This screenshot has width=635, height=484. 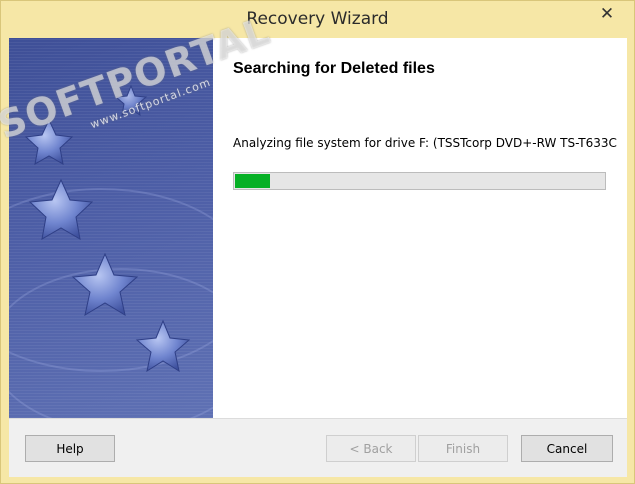 What do you see at coordinates (70, 448) in the screenshot?
I see `help-button: Help` at bounding box center [70, 448].